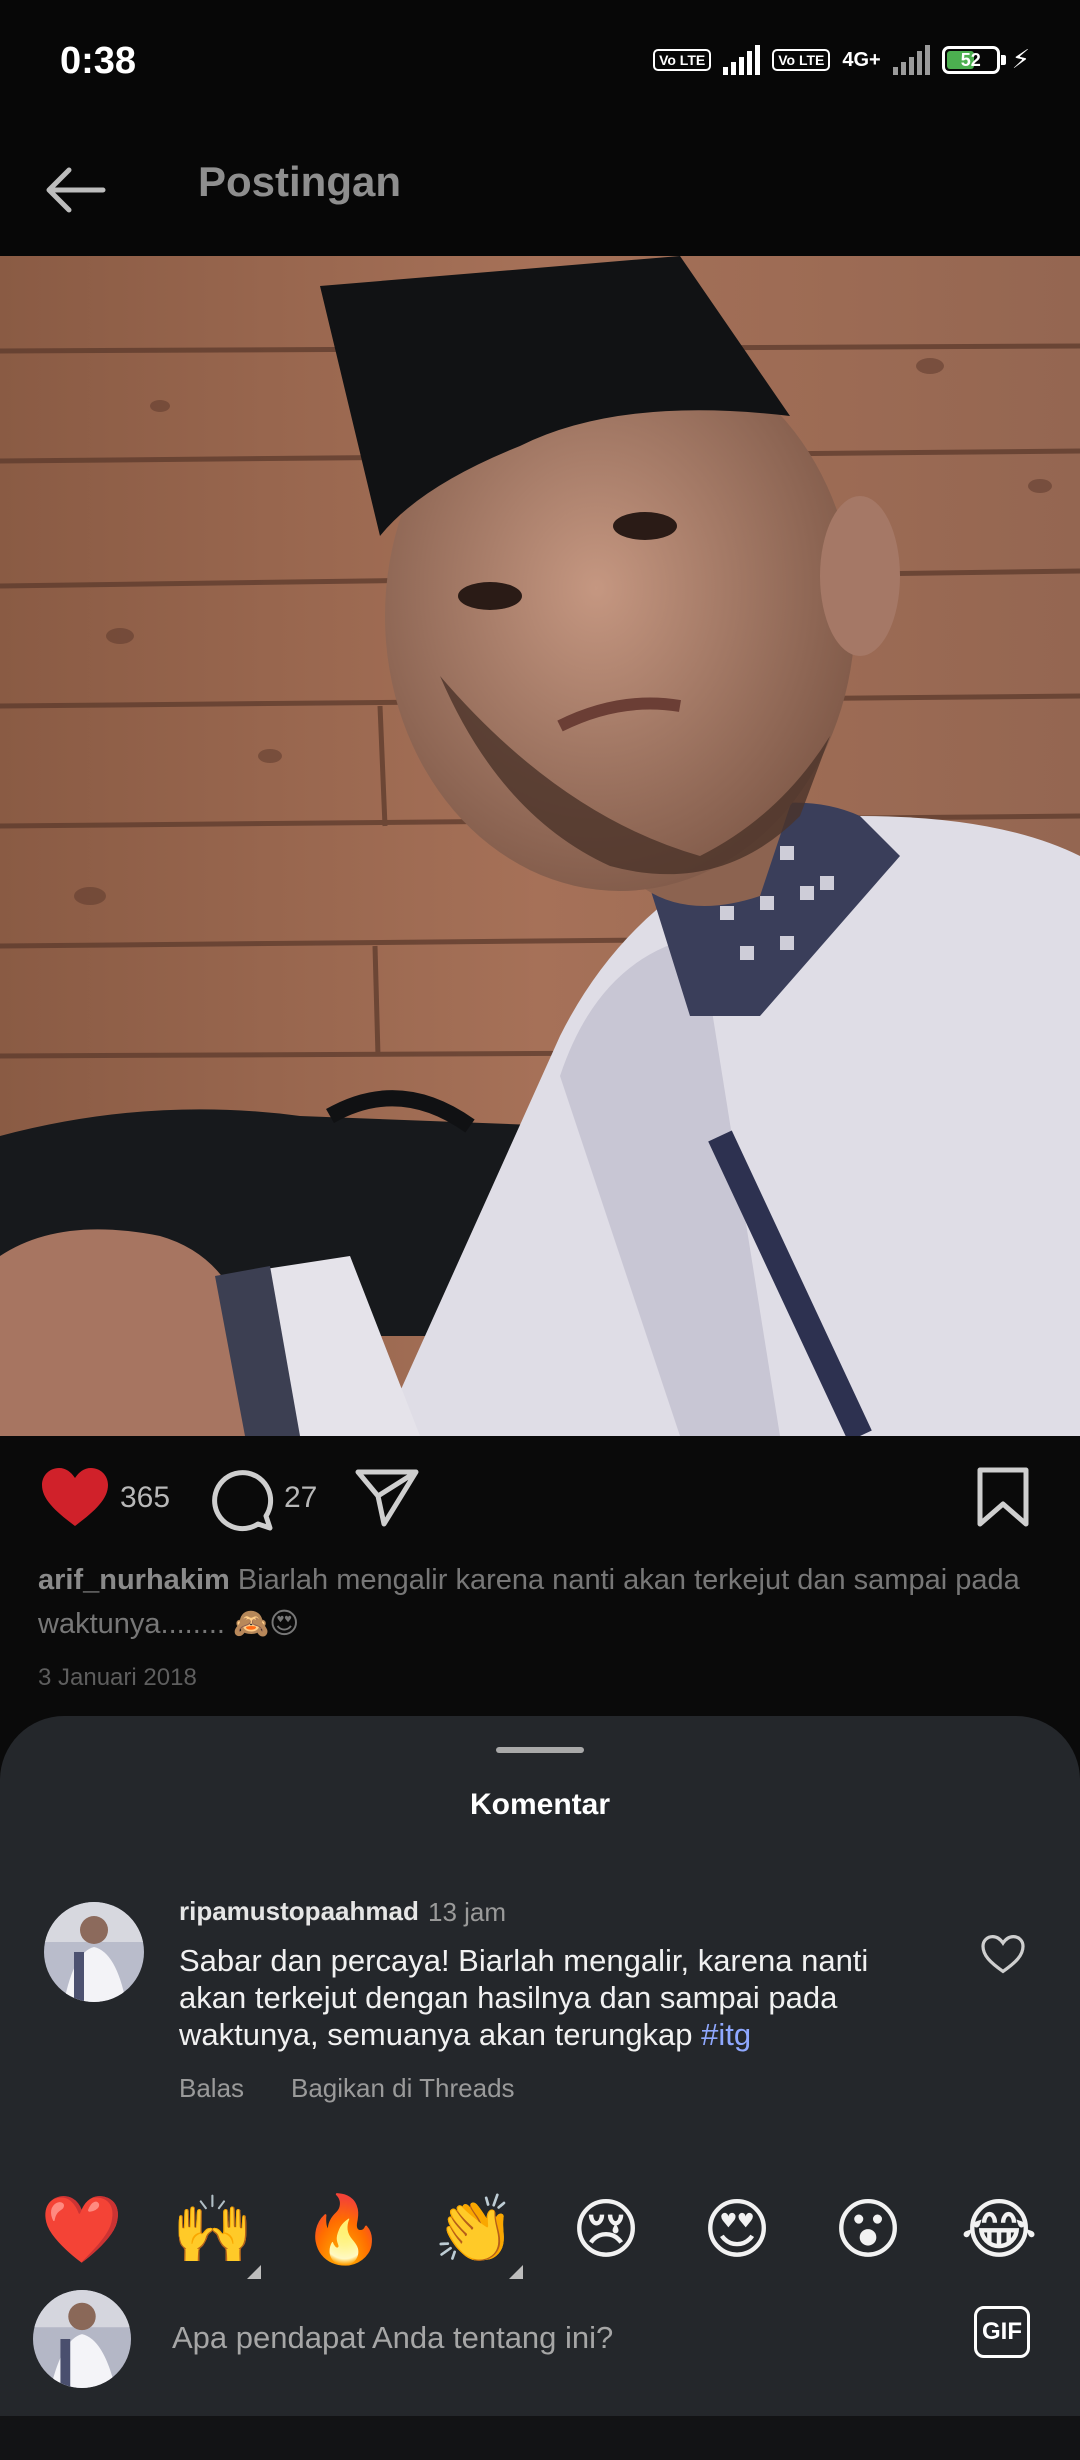 The width and height of the screenshot is (1080, 2460). Describe the element at coordinates (82, 2229) in the screenshot. I see `emoji-heart: ❤️` at that location.